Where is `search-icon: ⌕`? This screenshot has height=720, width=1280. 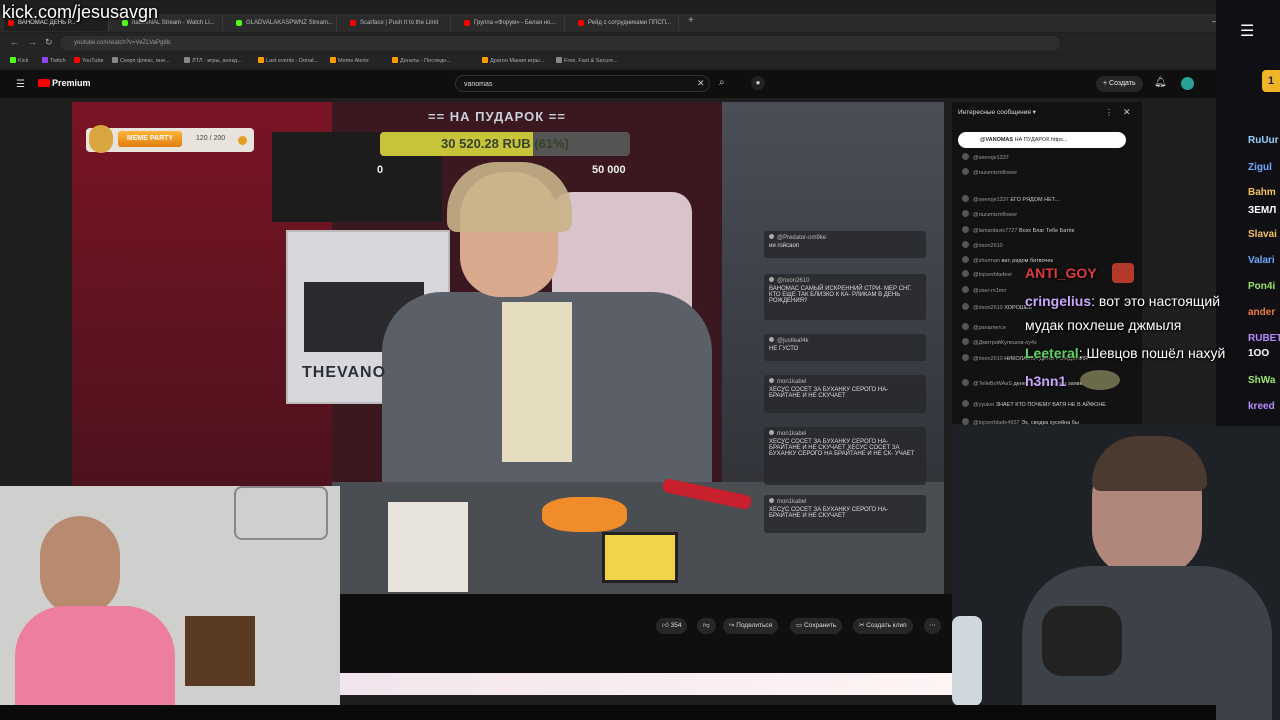 search-icon: ⌕ is located at coordinates (722, 82).